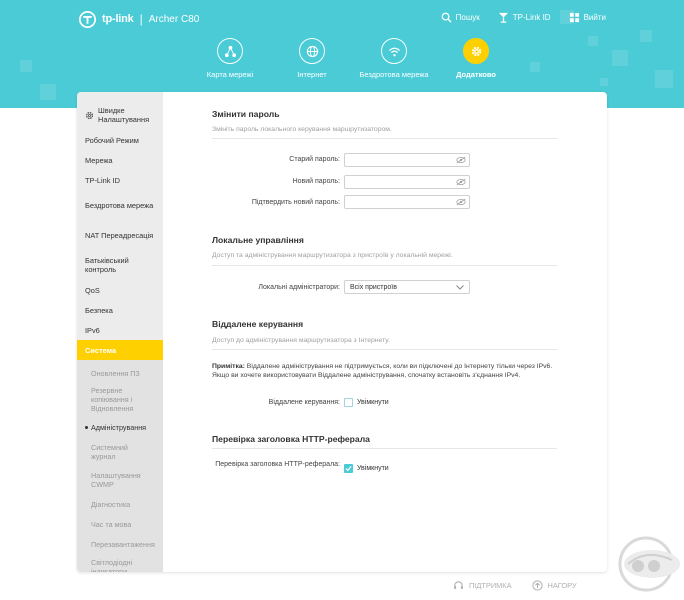 Image resolution: width=684 pixels, height=600 pixels. I want to click on sidebar-item-system: Система, so click(120, 350).